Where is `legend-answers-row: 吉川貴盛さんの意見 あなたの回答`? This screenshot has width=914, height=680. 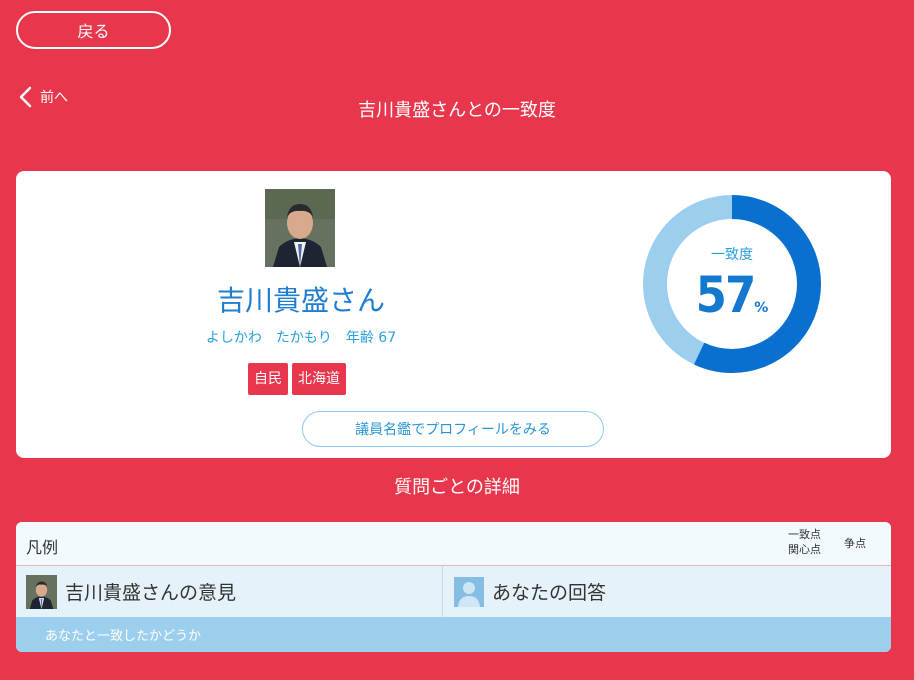 legend-answers-row: 吉川貴盛さんの意見 あなたの回答 is located at coordinates (453, 591).